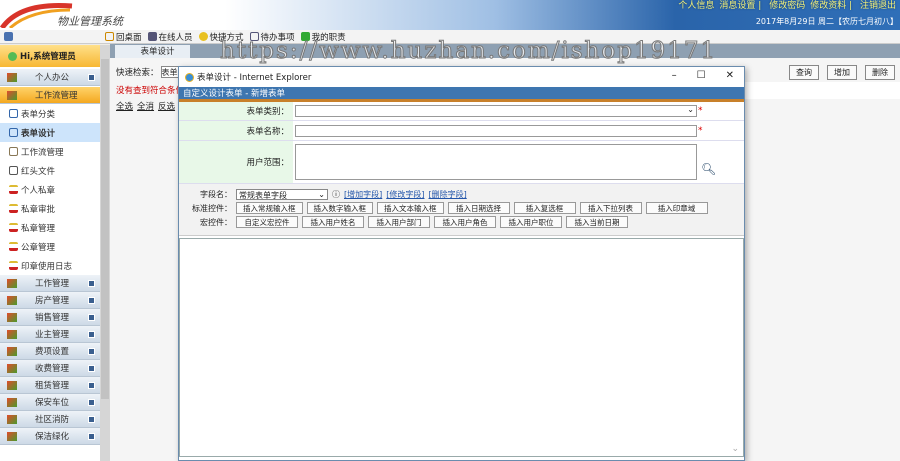  Describe the element at coordinates (236, 162) in the screenshot. I see `scope-label: 用户范围：` at that location.